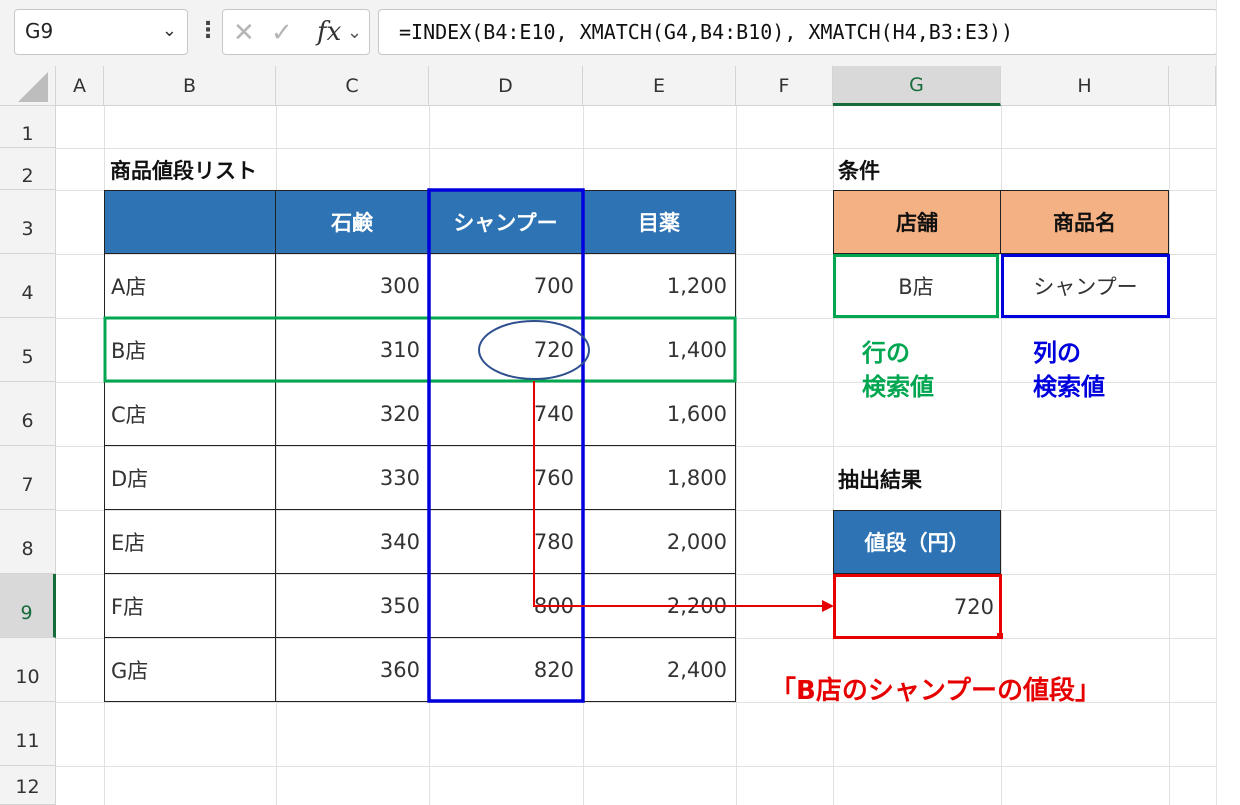 The image size is (1240, 805). I want to click on result-arrow-line, so click(677, 494).